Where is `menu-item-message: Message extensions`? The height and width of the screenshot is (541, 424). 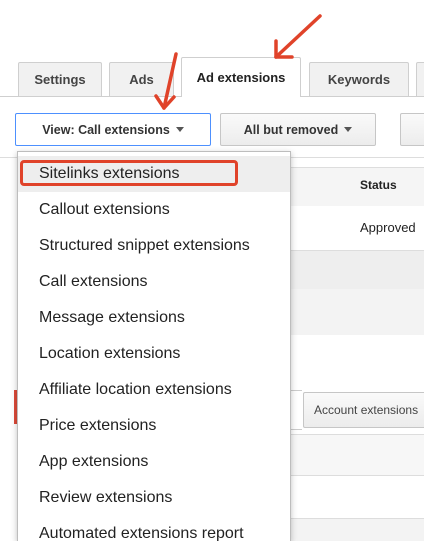 menu-item-message: Message extensions is located at coordinates (154, 318).